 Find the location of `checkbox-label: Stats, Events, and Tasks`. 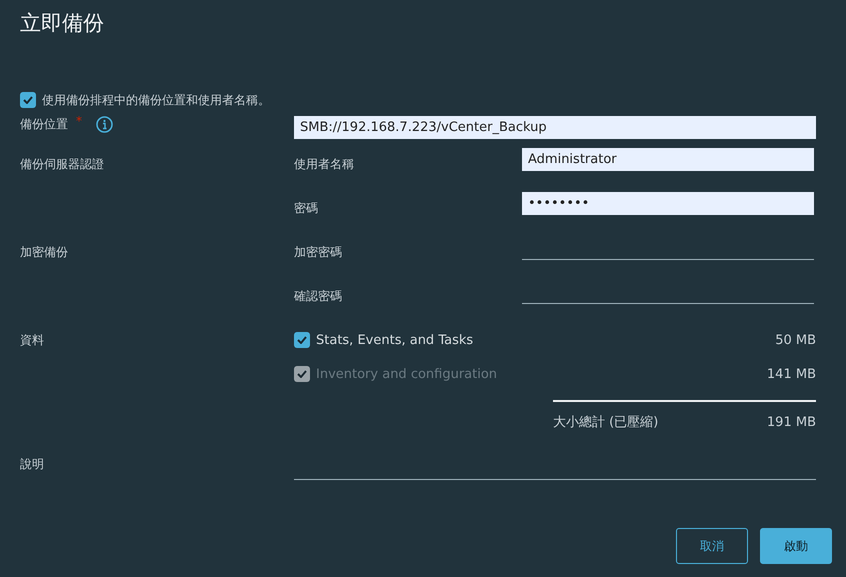

checkbox-label: Stats, Events, and Tasks is located at coordinates (395, 340).